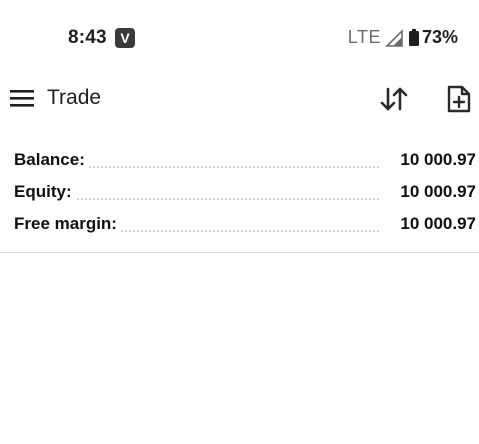 This screenshot has height=444, width=479. What do you see at coordinates (239, 99) in the screenshot?
I see `app-bar: Trade` at bounding box center [239, 99].